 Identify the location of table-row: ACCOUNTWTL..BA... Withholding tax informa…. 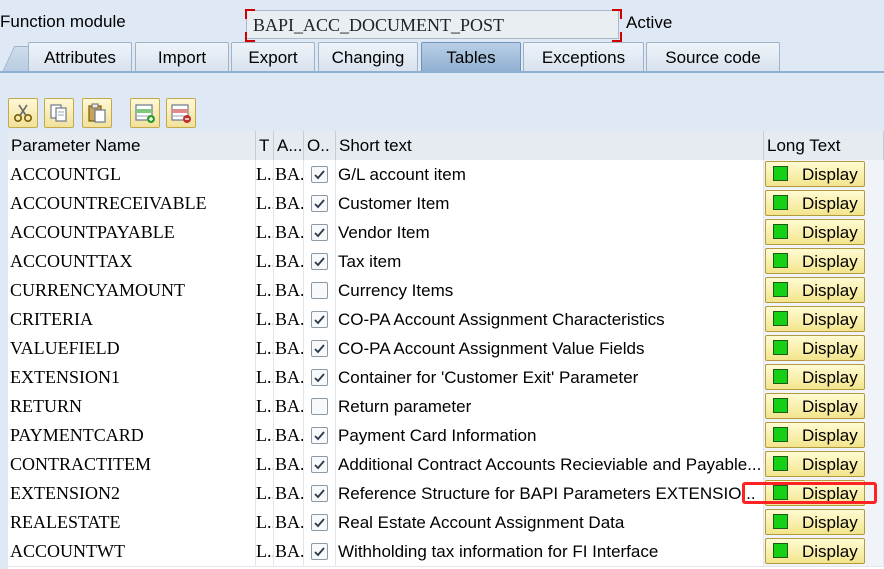
(446, 552).